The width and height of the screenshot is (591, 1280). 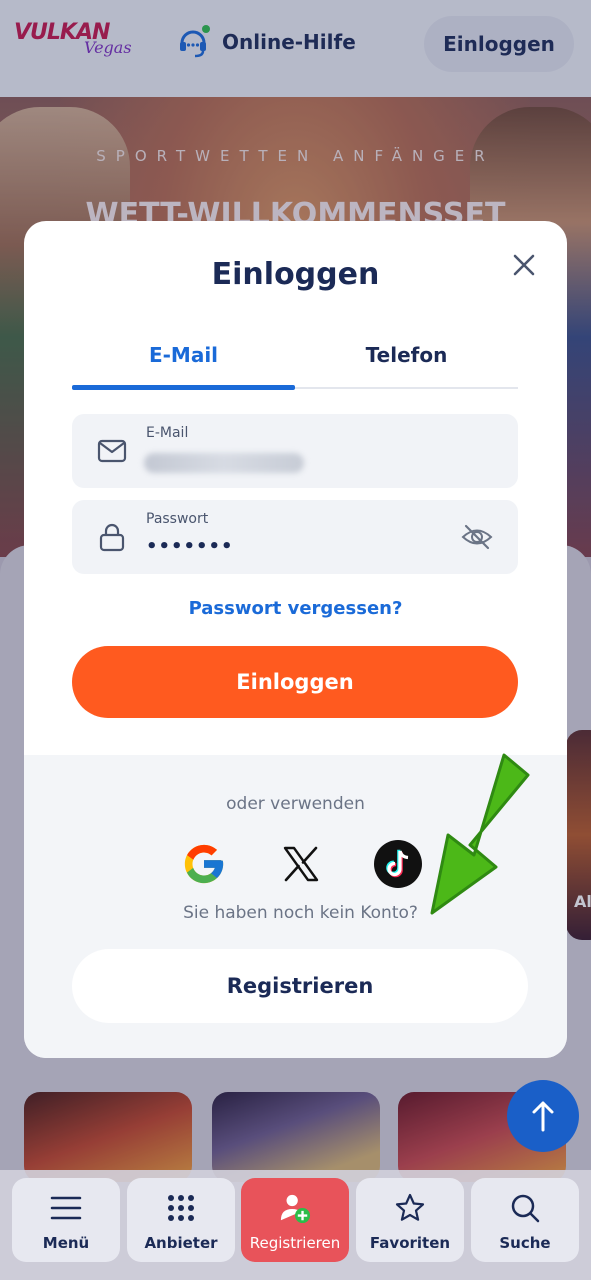 I want to click on x-login-button, so click(x=301, y=864).